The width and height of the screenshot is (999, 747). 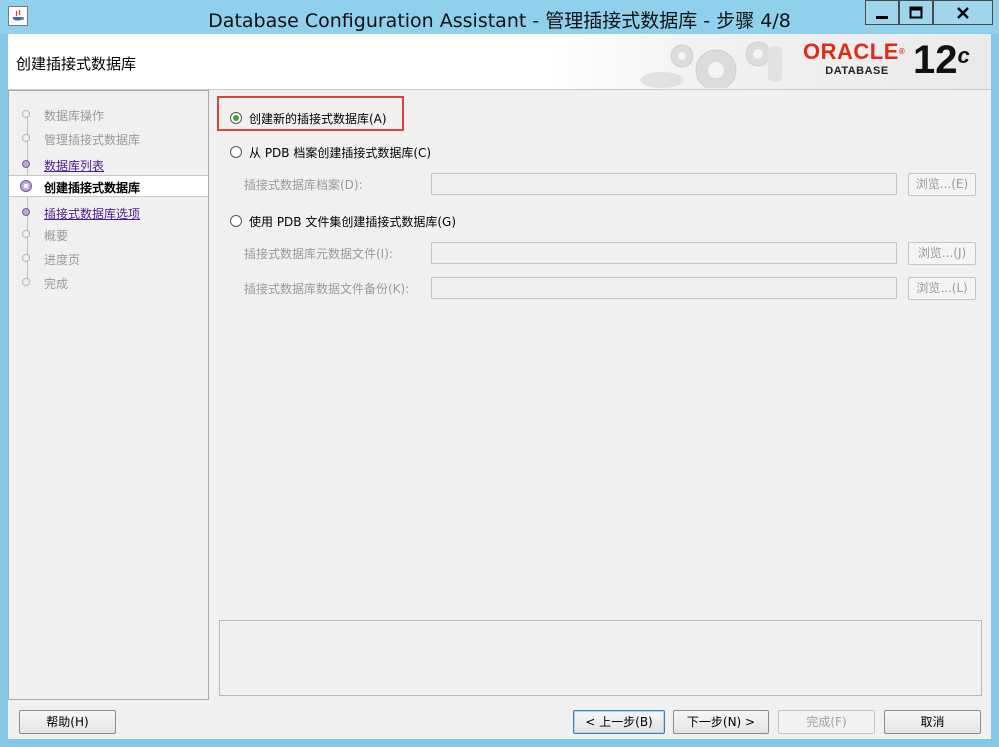 I want to click on trademark-mark: ®, so click(x=902, y=51).